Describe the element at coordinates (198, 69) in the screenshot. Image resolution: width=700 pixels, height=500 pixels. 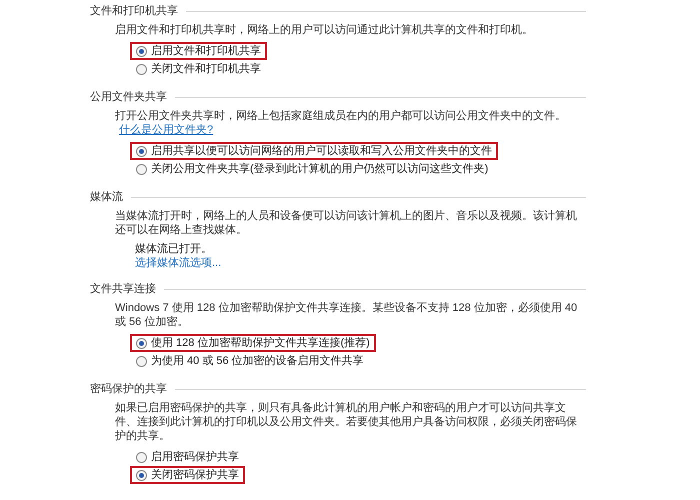
I see `radio-option: 关闭文件和打印机共享` at that location.